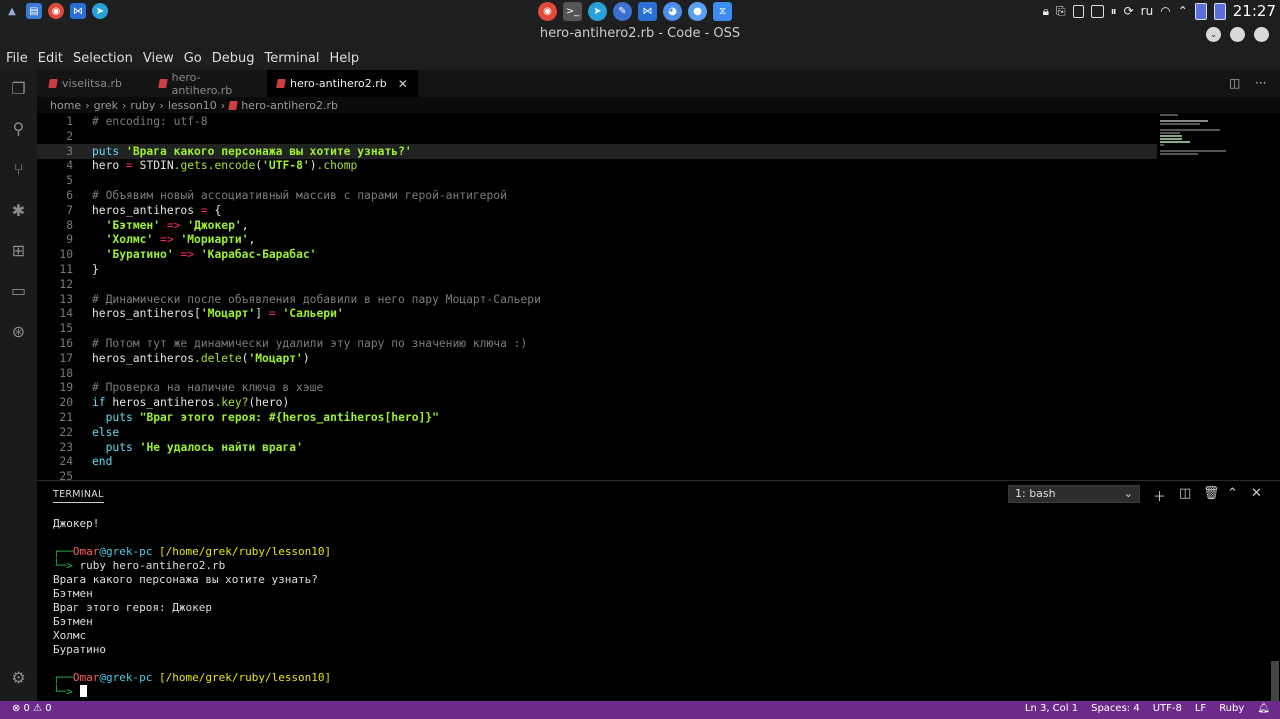  I want to click on code-line: 12, so click(597, 284).